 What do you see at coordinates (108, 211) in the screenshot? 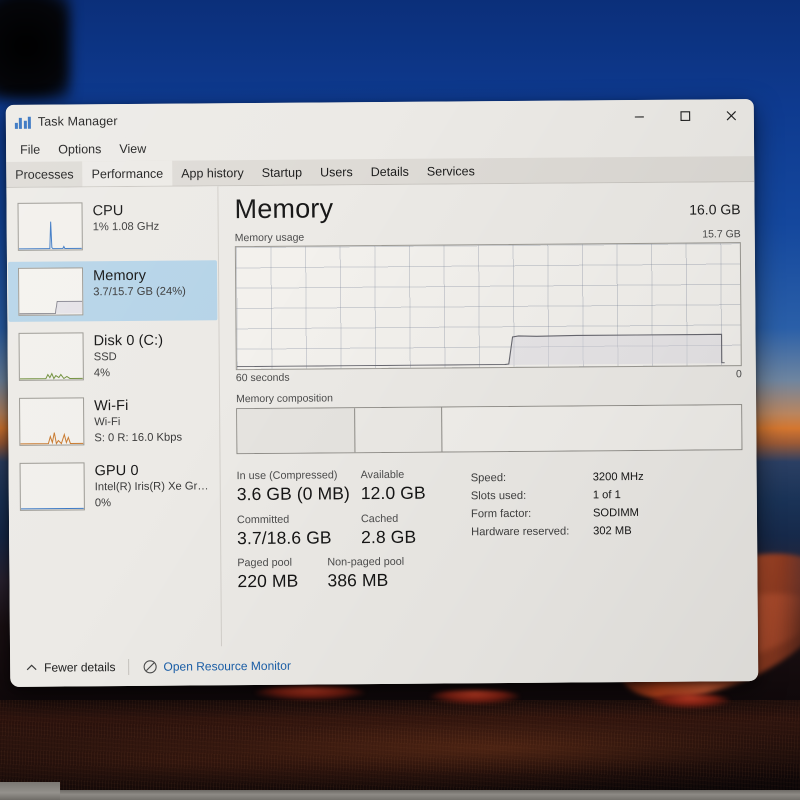
I see `sidebar-cpu-name: CPU` at bounding box center [108, 211].